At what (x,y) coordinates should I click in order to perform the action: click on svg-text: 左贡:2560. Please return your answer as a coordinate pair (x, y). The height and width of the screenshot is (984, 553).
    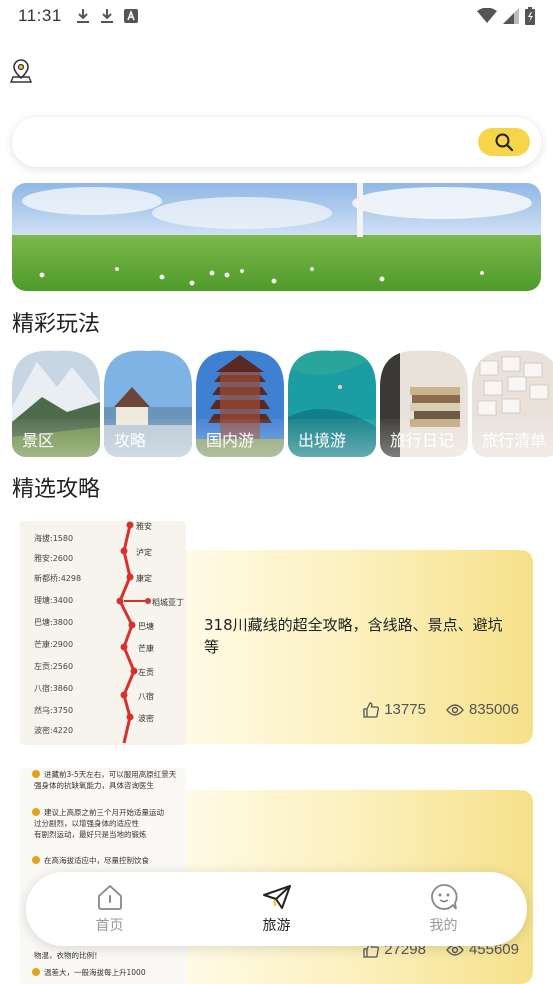
    Looking at the image, I should click on (53, 666).